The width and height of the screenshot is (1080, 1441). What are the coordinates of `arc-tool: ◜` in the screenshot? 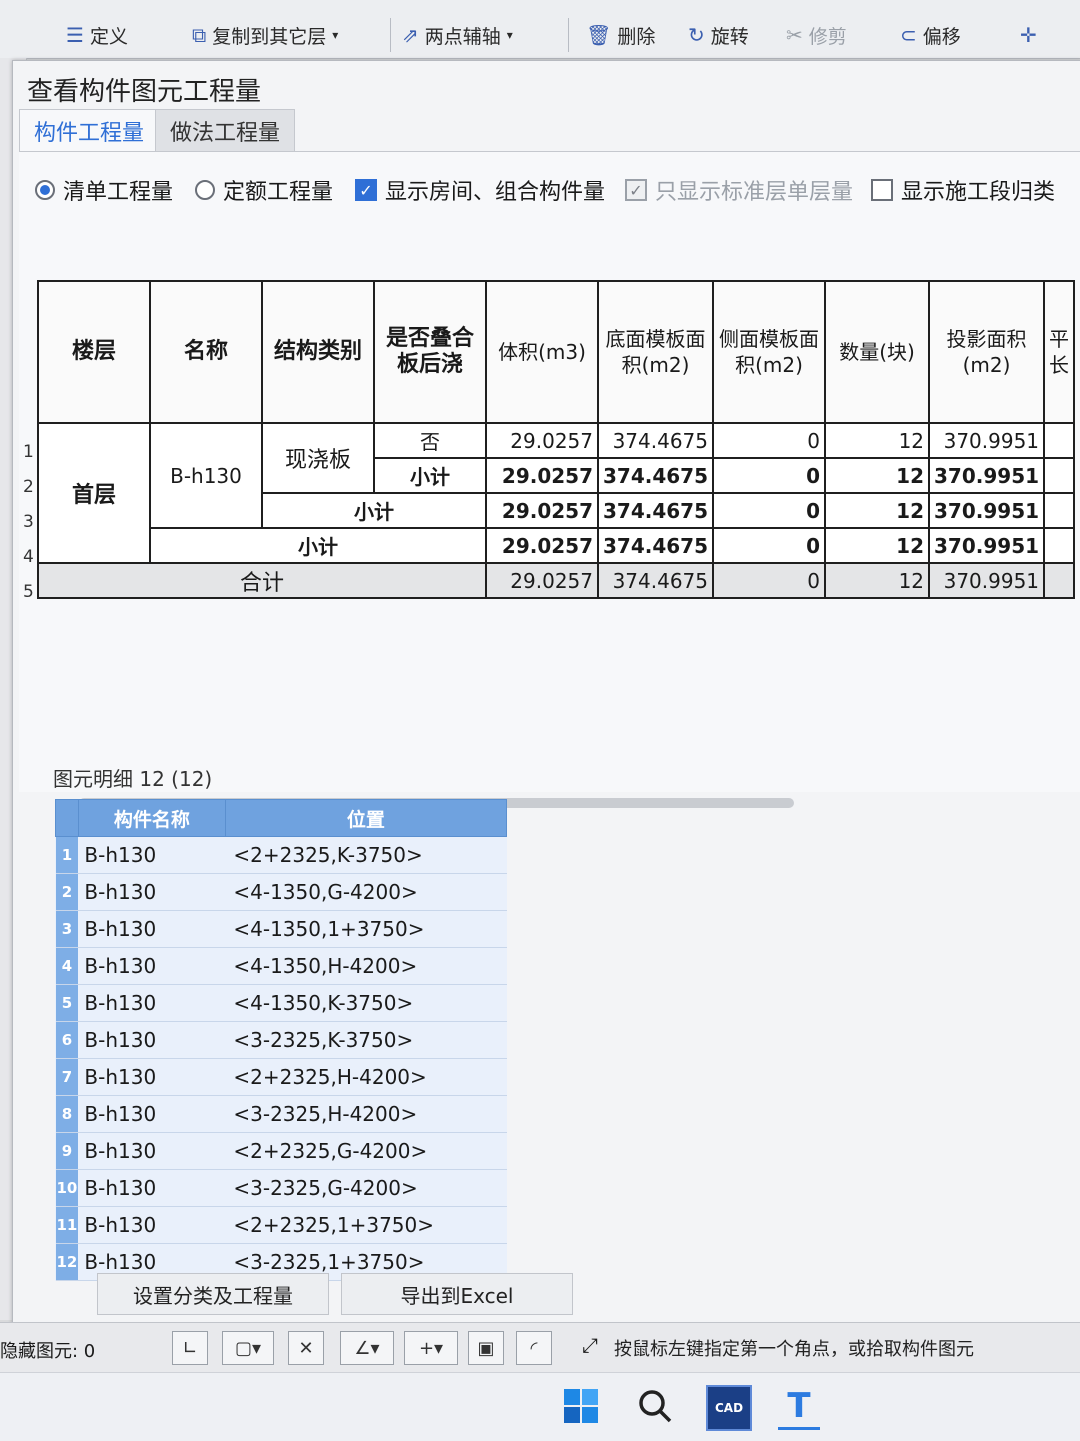 It's located at (534, 1348).